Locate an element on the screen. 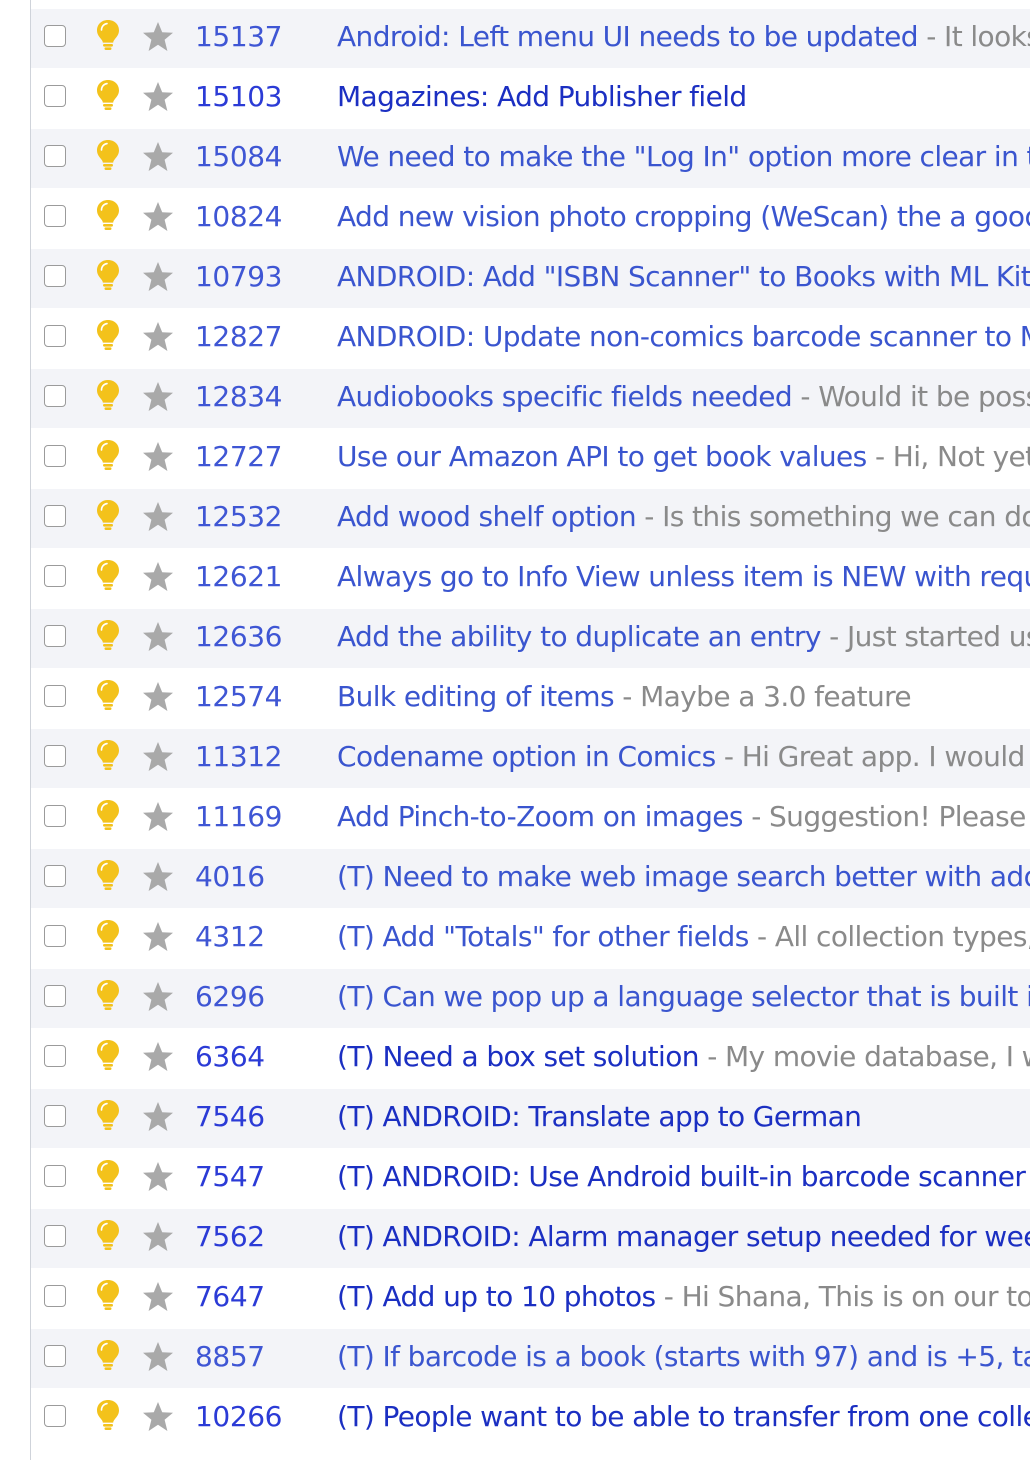 The width and height of the screenshot is (1030, 1460). ticket-title-link: (T) Add up to 10 photos is located at coordinates (496, 1296).